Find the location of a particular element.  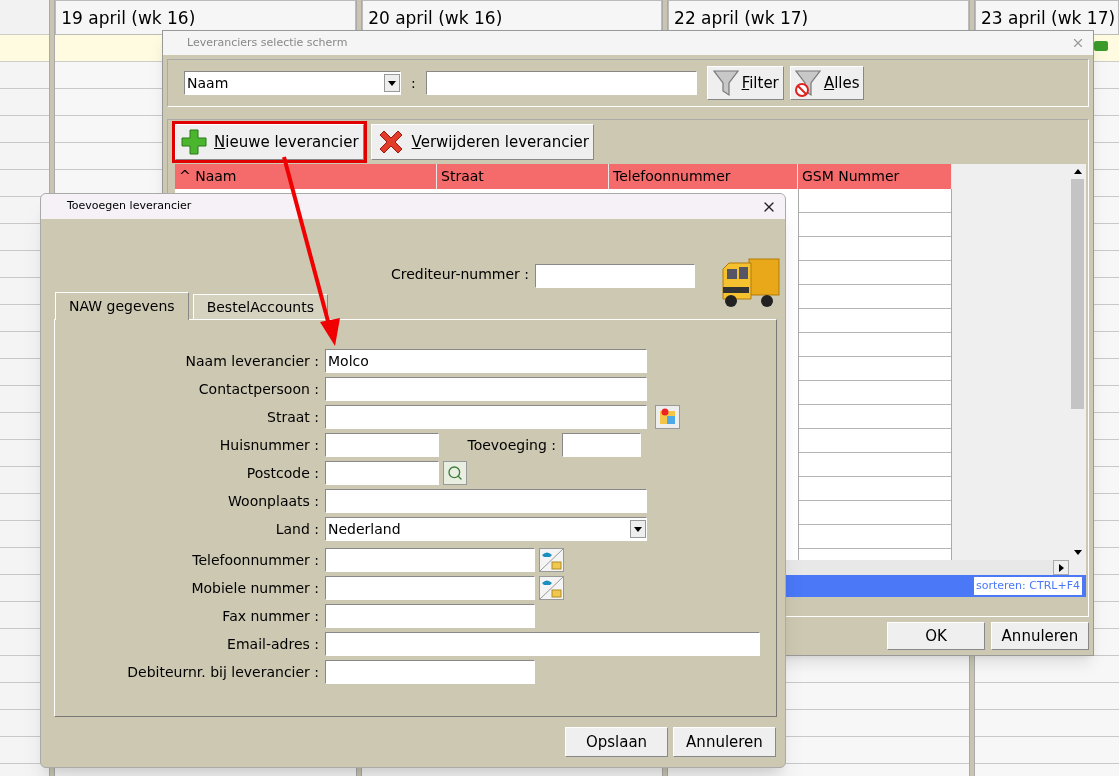

new-supplier-button: Nieuwe leverancier is located at coordinates (269, 142).